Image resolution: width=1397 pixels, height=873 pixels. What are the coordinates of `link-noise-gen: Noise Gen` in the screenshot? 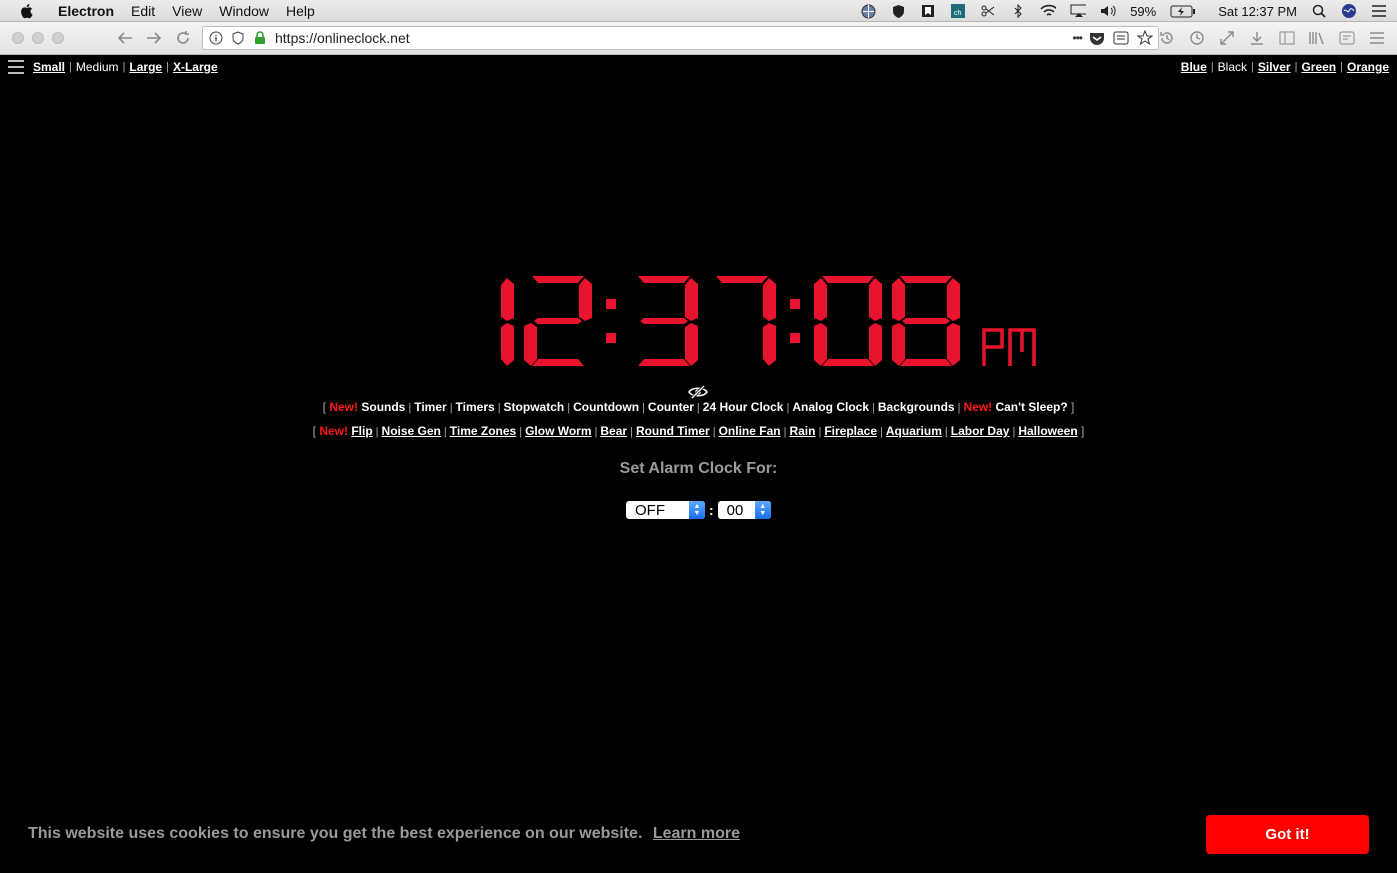 It's located at (411, 431).